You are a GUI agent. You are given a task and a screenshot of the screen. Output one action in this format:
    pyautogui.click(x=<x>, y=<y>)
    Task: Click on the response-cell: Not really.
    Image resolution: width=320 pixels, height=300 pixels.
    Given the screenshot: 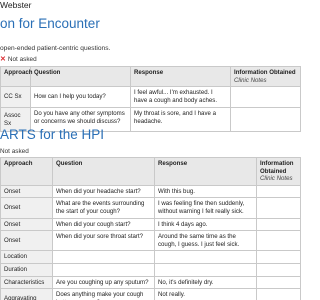 What is the action you would take?
    pyautogui.click(x=205, y=294)
    